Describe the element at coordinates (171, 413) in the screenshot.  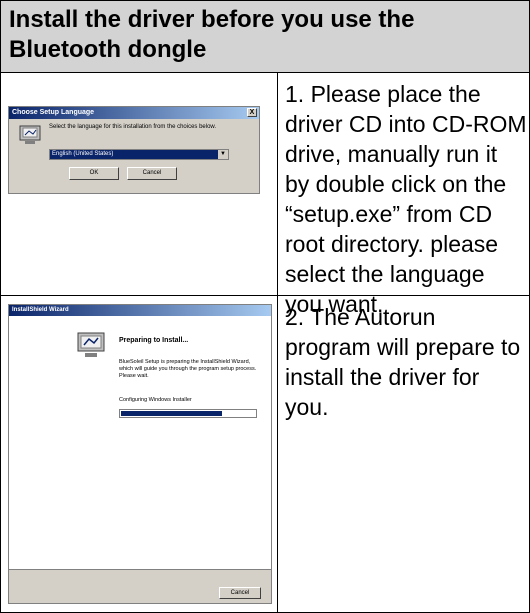
I see `progress-fill` at that location.